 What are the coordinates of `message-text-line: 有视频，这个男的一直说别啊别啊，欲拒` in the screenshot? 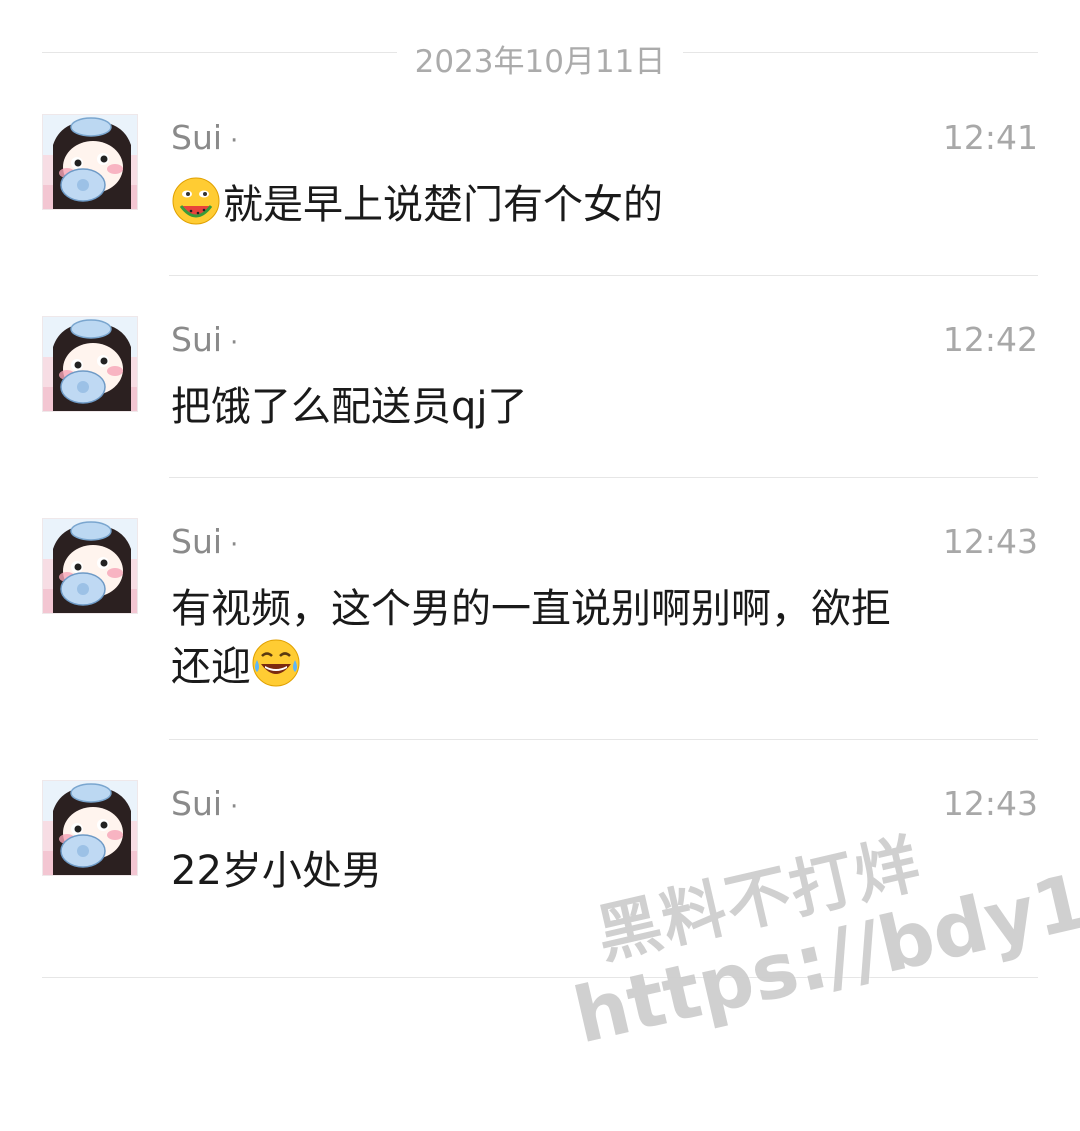 It's located at (531, 609).